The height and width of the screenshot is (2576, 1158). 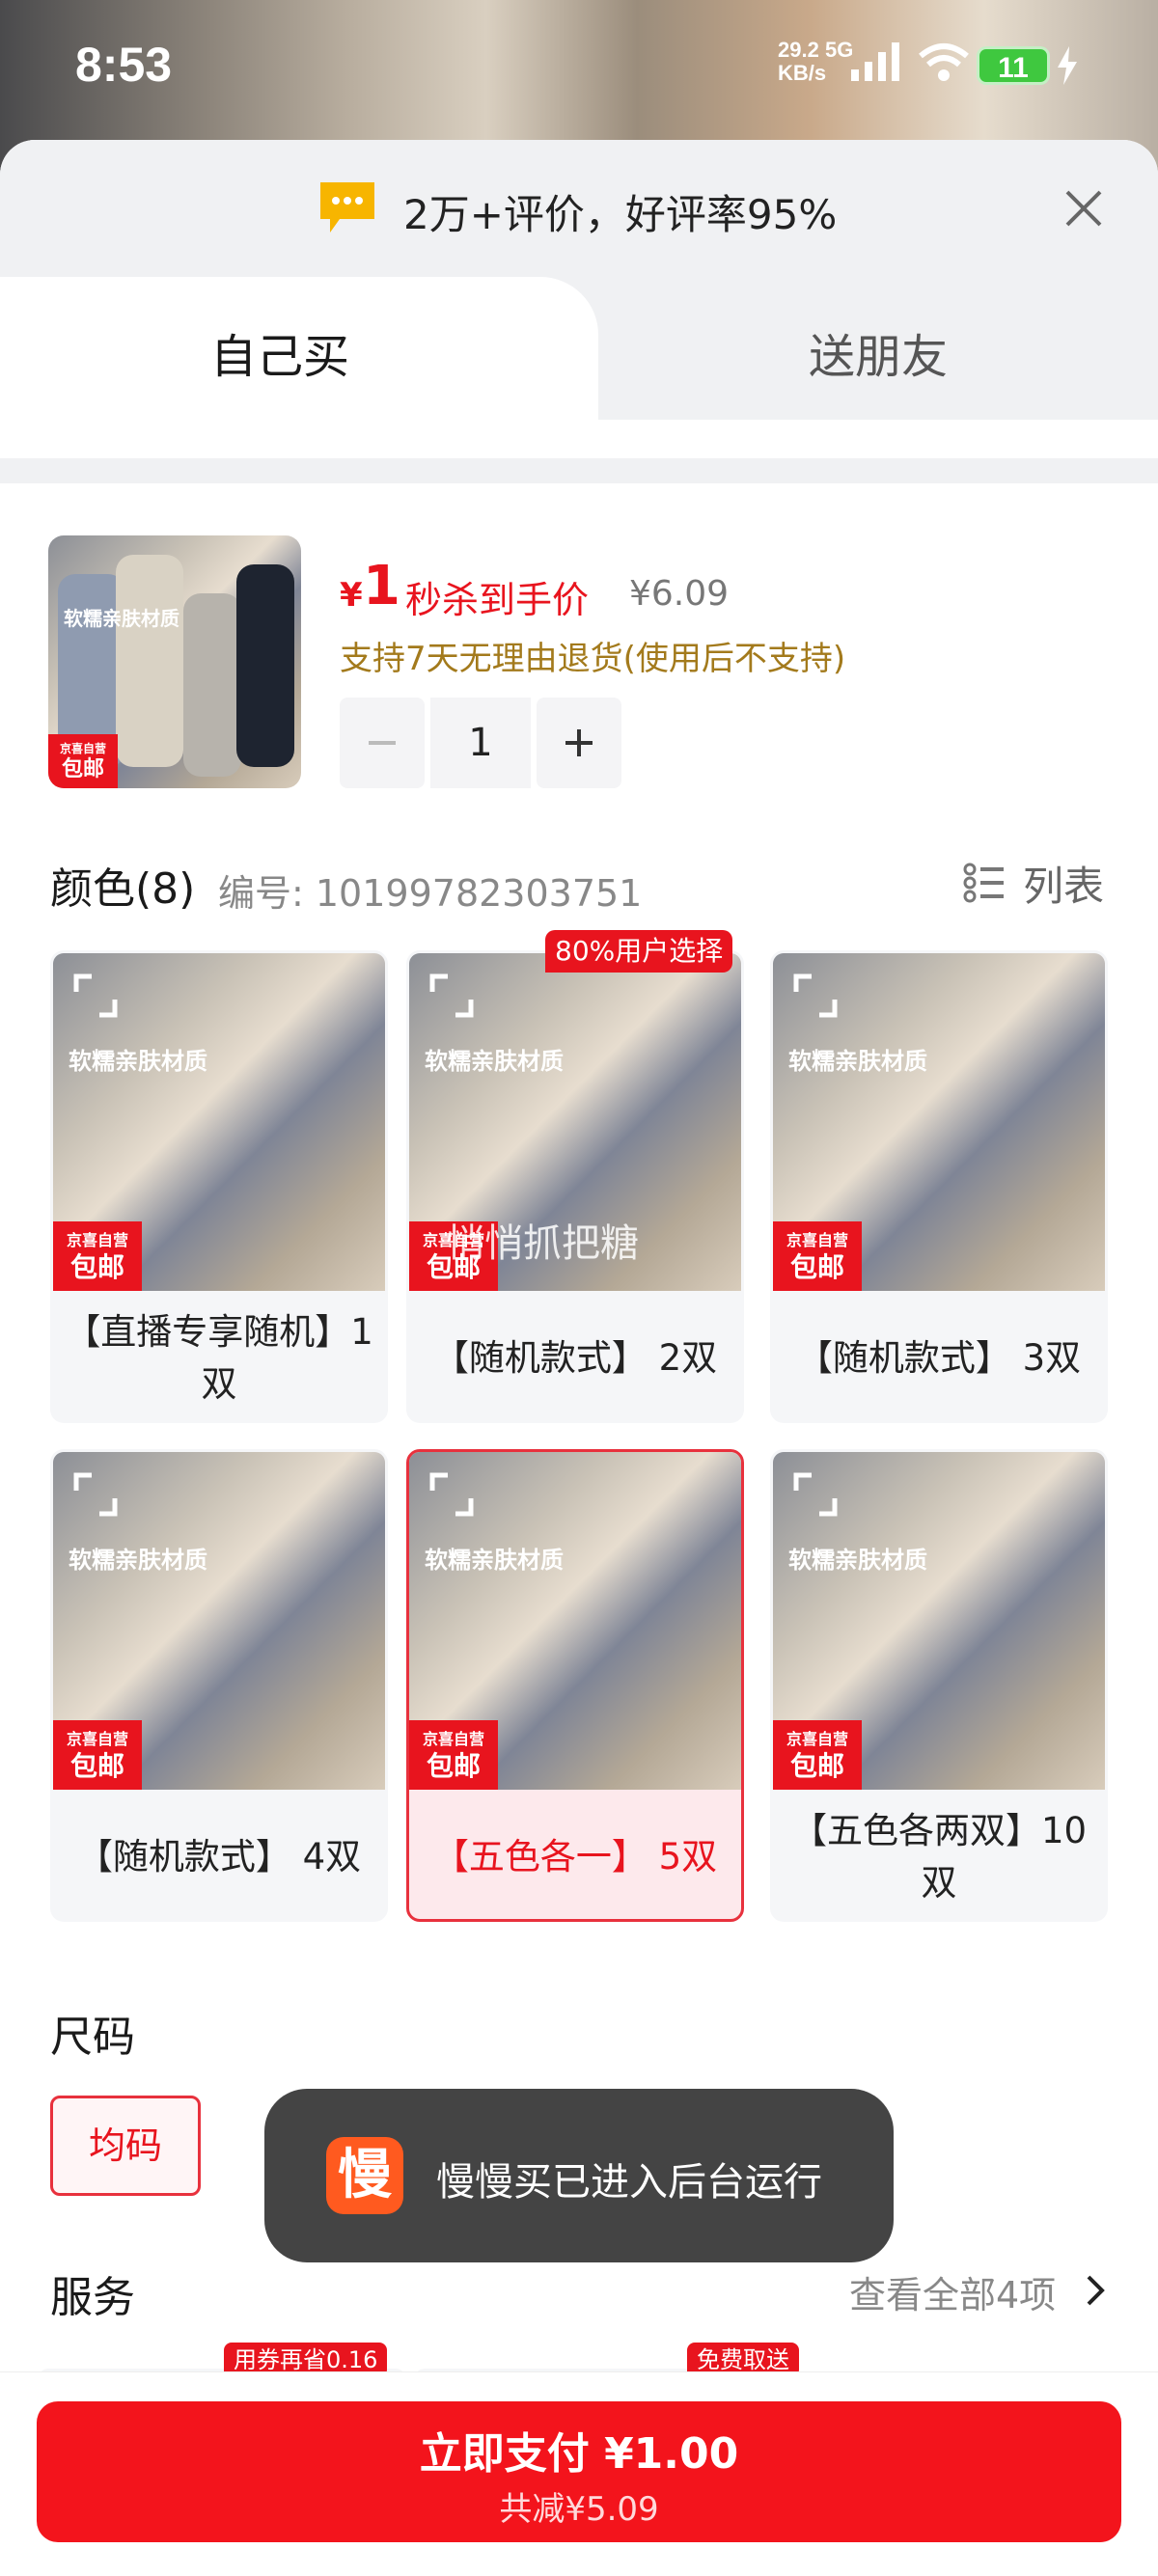 What do you see at coordinates (816, 61) in the screenshot?
I see `status-net-speed: 29.2 5G KB/s` at bounding box center [816, 61].